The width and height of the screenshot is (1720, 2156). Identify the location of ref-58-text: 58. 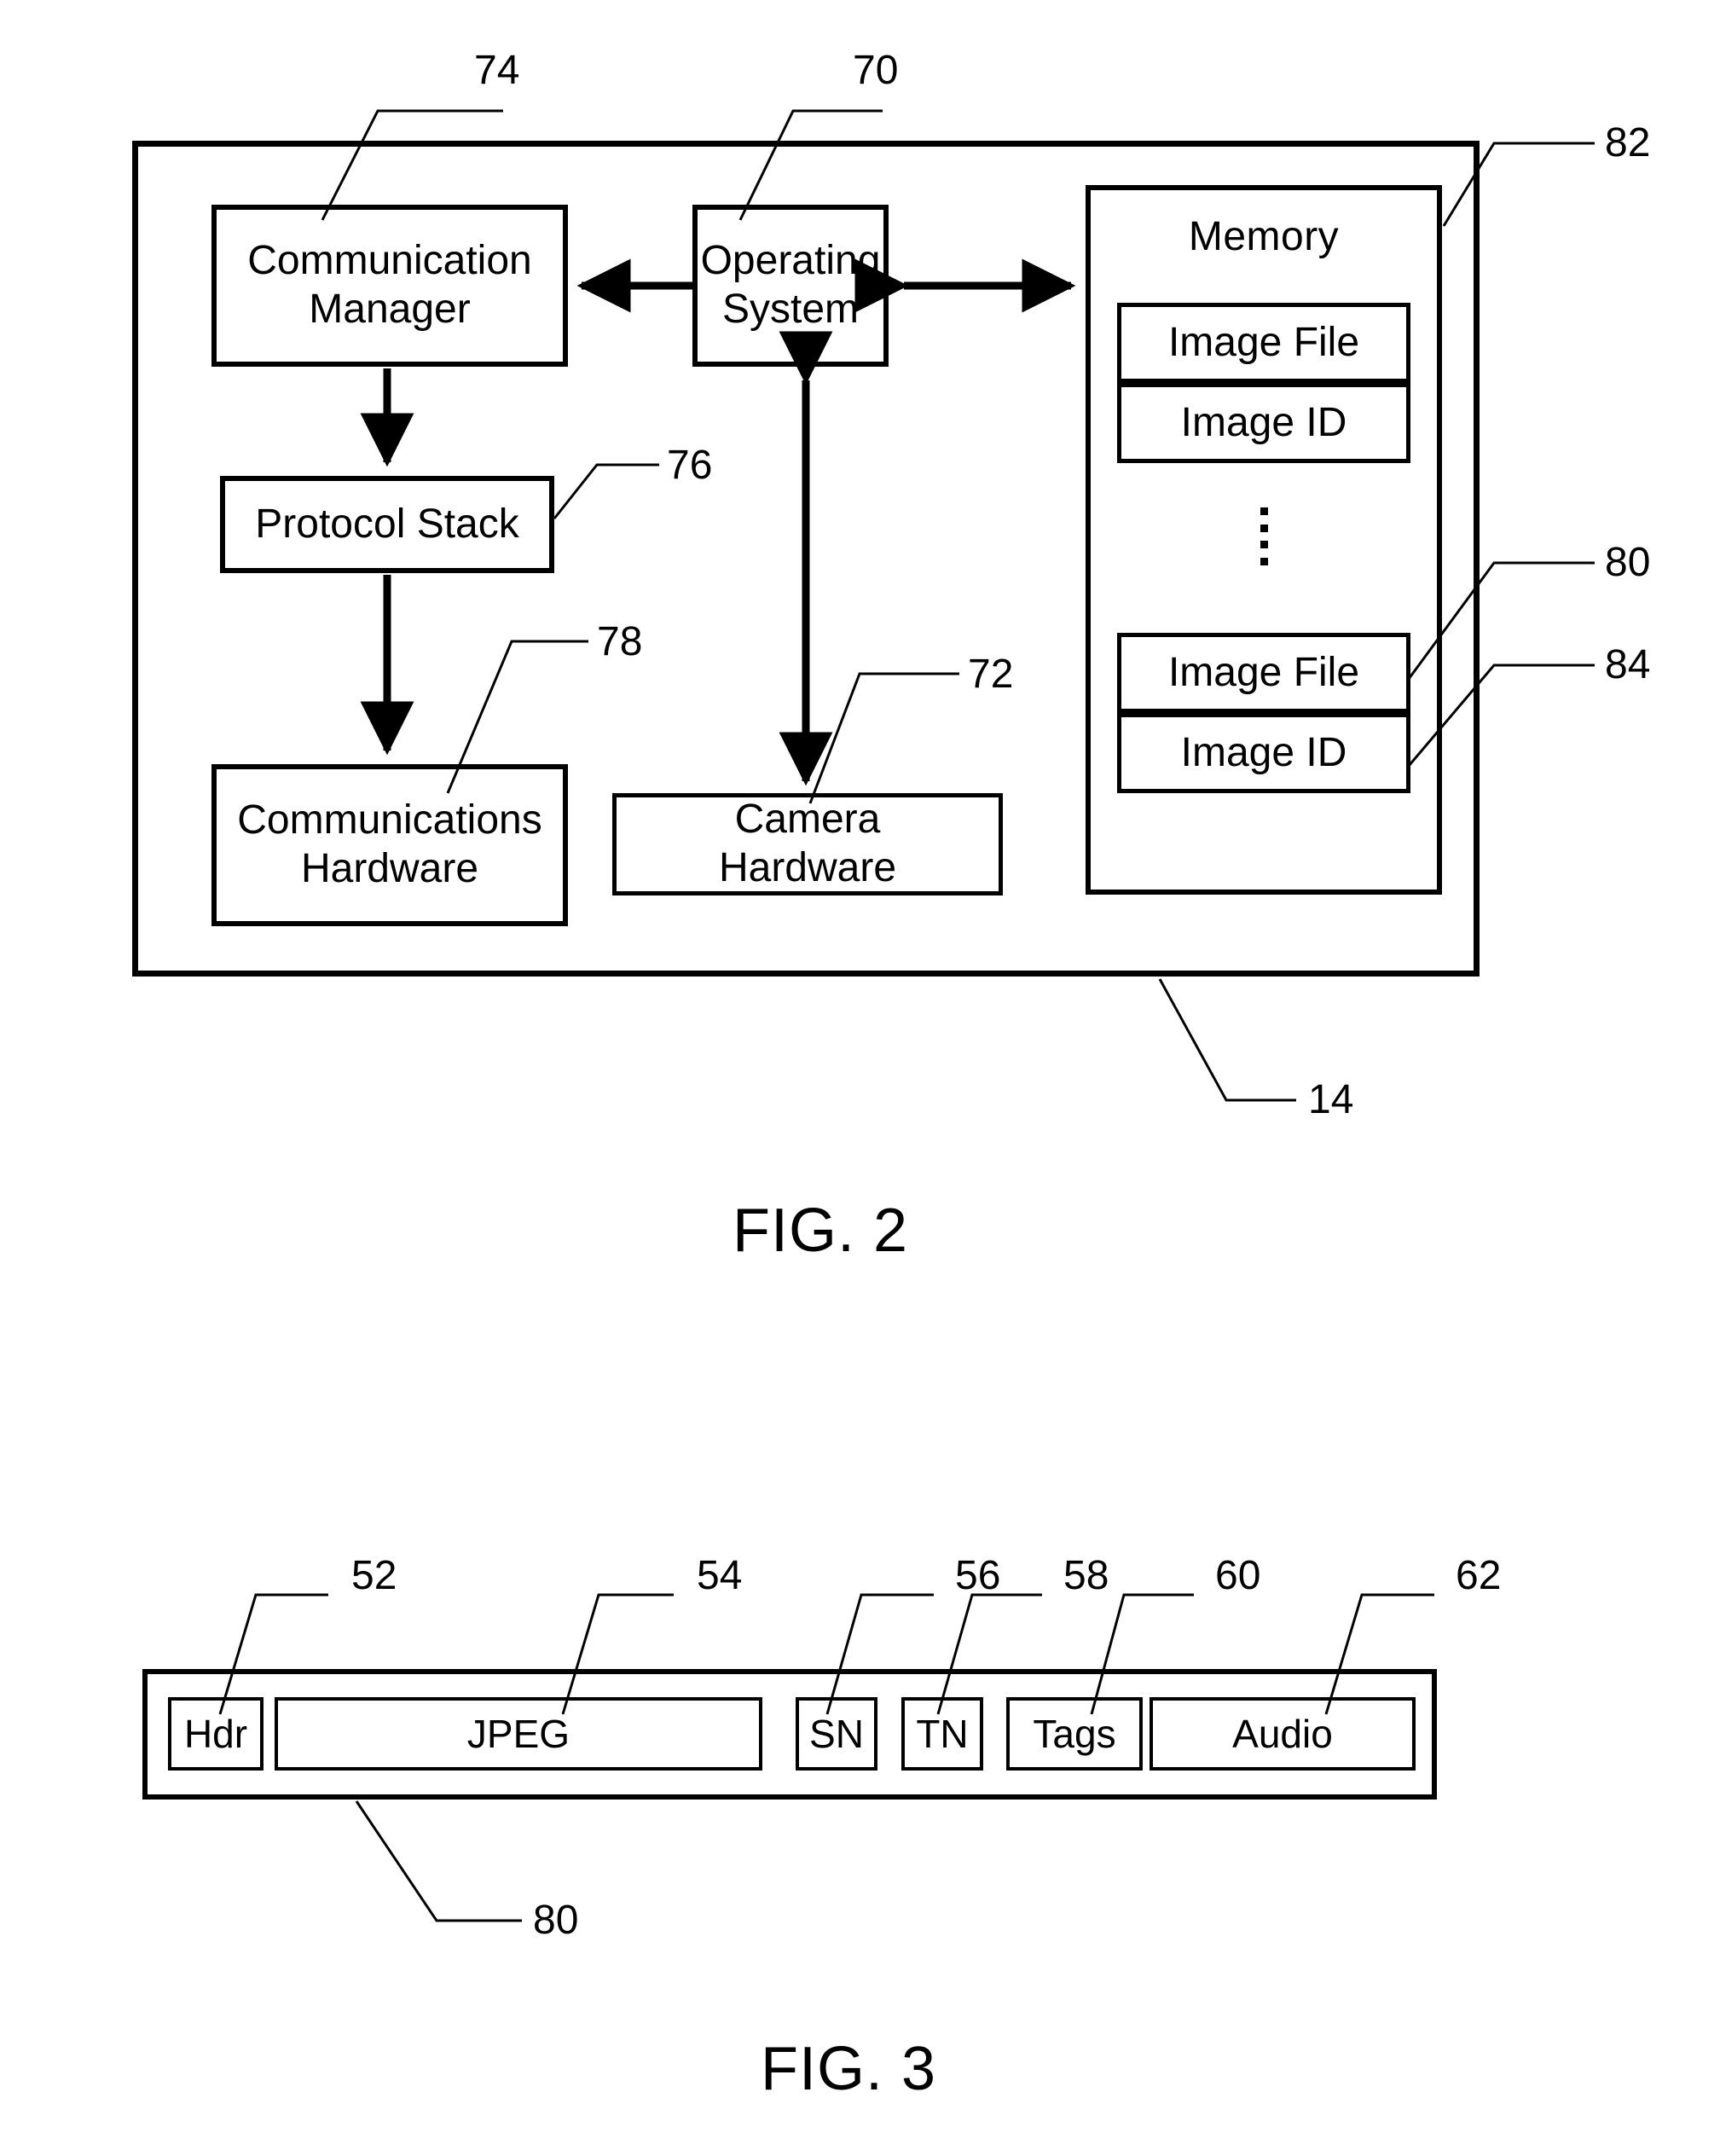
(1086, 1575).